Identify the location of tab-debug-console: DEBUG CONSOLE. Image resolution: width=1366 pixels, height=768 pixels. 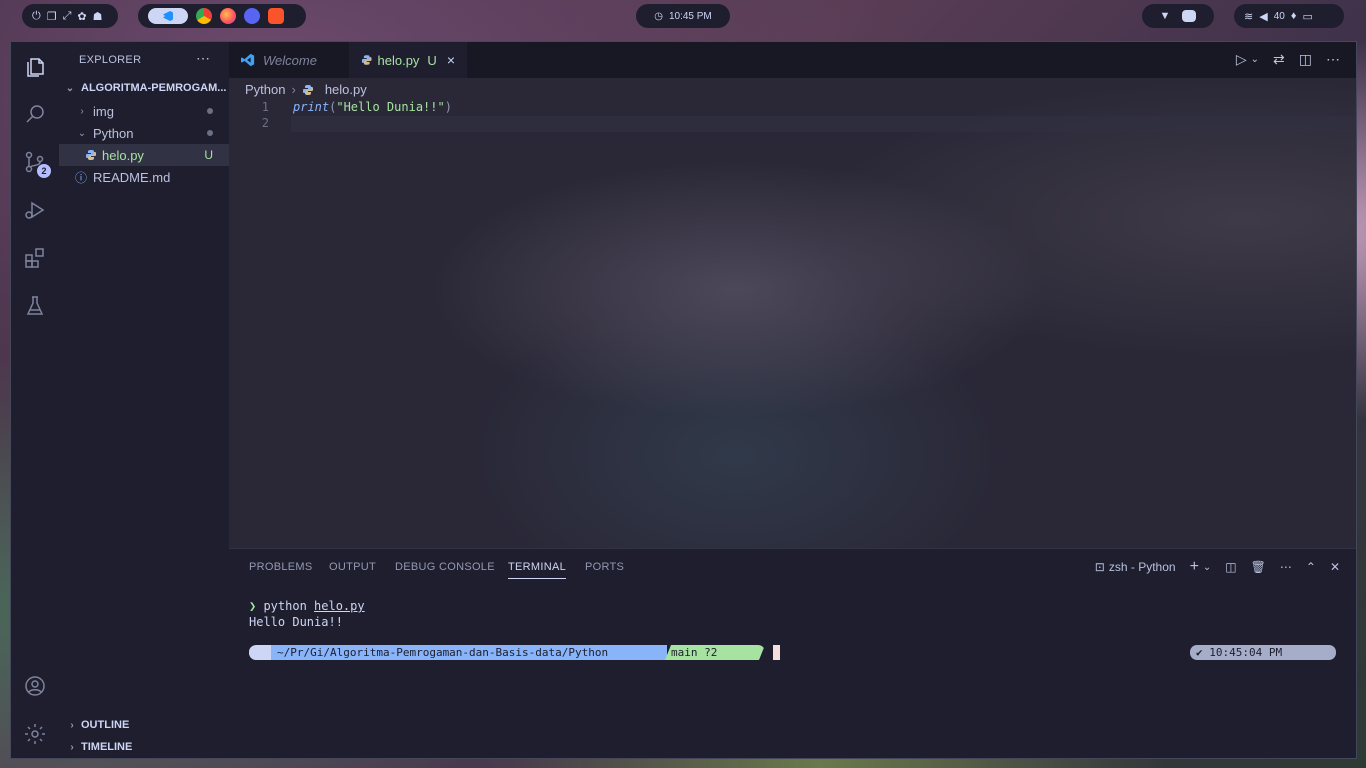
(445, 567).